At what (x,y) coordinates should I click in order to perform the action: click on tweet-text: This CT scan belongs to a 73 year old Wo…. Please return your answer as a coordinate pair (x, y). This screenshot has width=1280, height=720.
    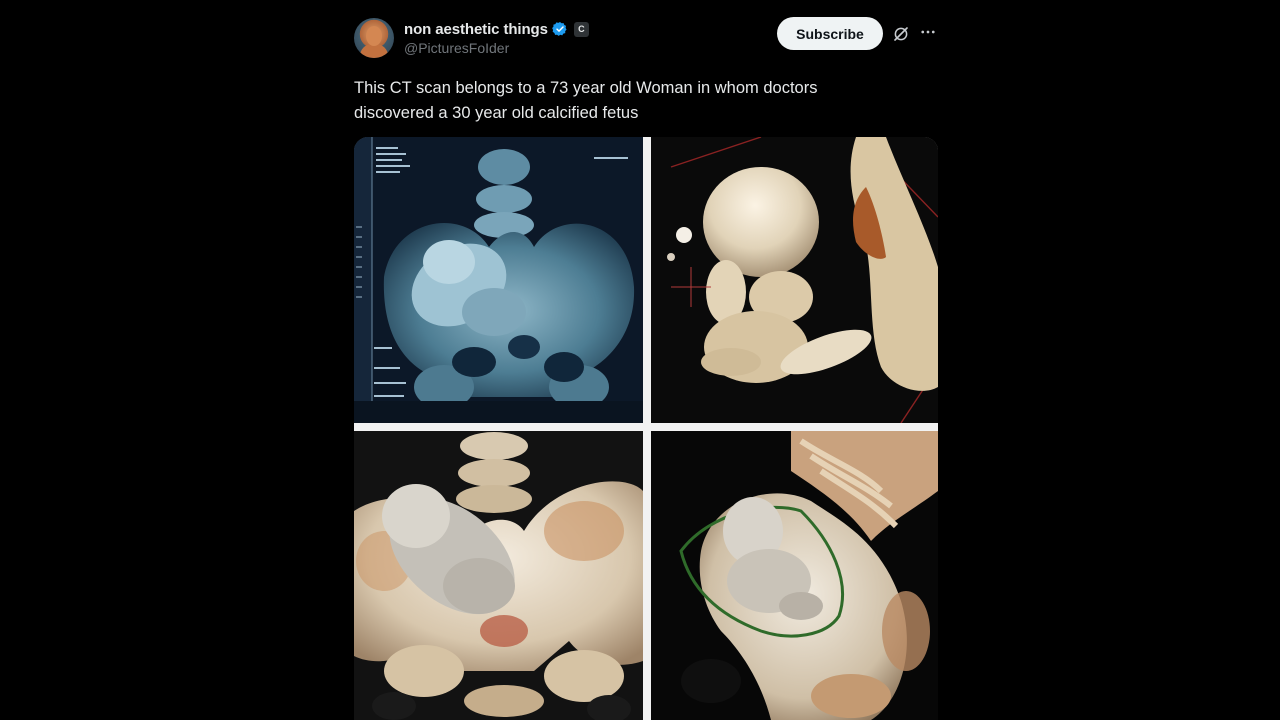
    Looking at the image, I should click on (634, 101).